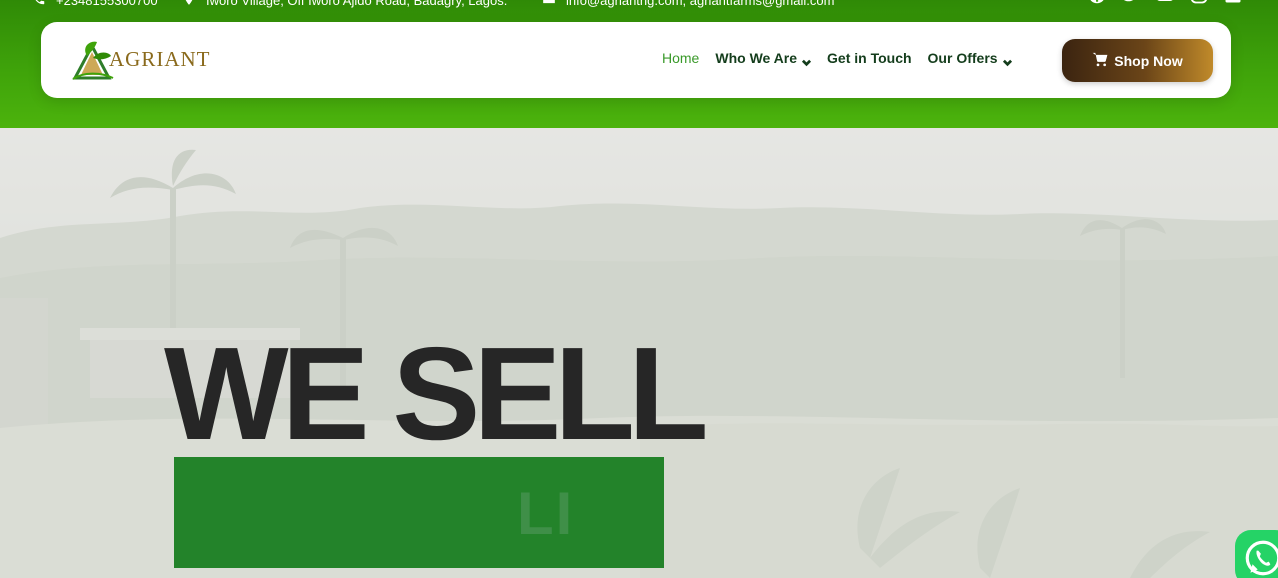 This screenshot has height=578, width=1278. I want to click on nav-get-in-touch: Get in Touch, so click(869, 58).